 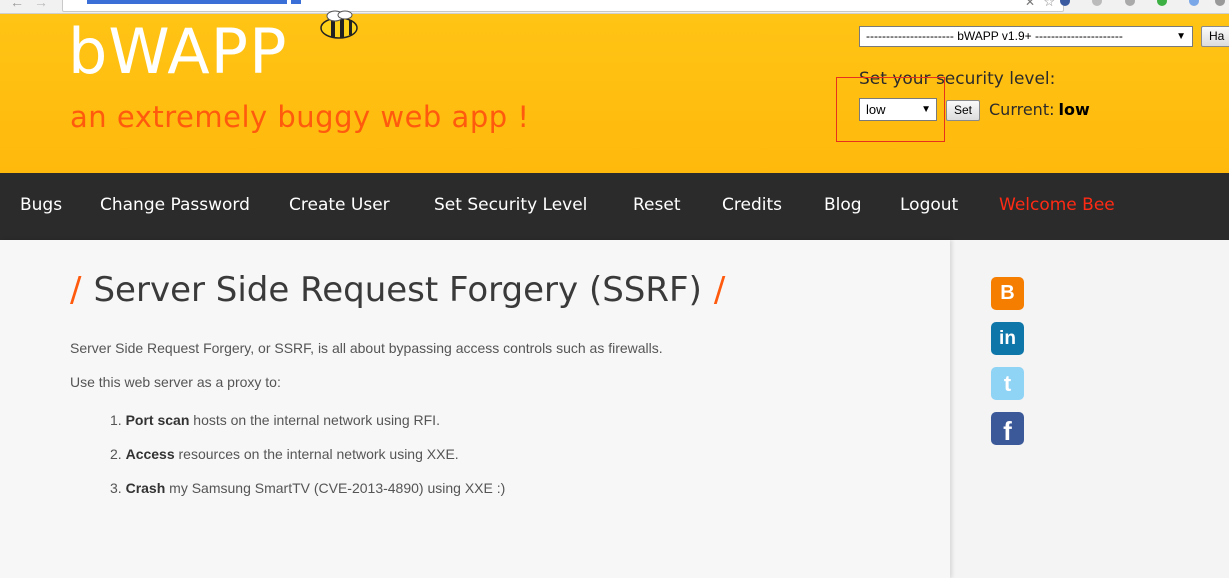 I want to click on list-item-number: 1., so click(x=116, y=420).